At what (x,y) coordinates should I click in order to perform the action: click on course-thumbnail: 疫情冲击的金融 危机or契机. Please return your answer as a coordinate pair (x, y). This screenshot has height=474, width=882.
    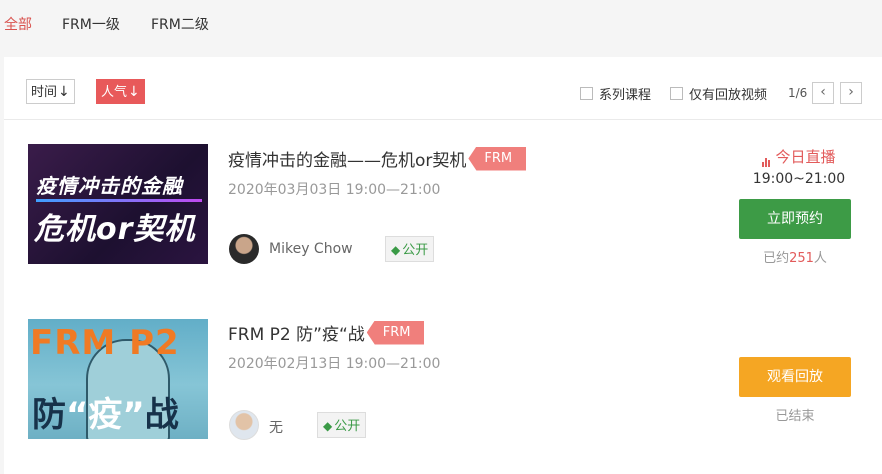
    Looking at the image, I should click on (118, 204).